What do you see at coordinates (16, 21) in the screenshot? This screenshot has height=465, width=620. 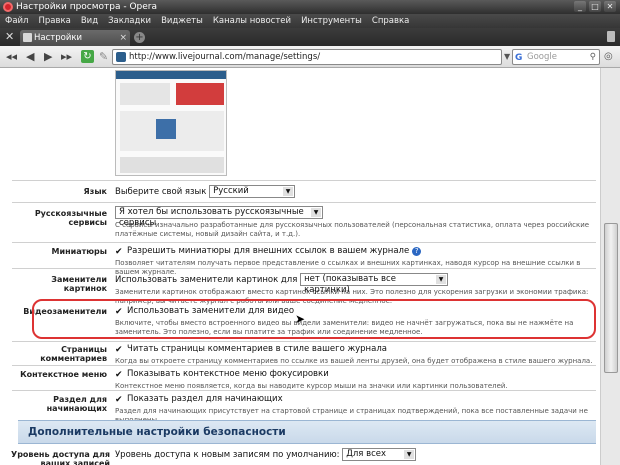 I see `menu-file: Файл` at bounding box center [16, 21].